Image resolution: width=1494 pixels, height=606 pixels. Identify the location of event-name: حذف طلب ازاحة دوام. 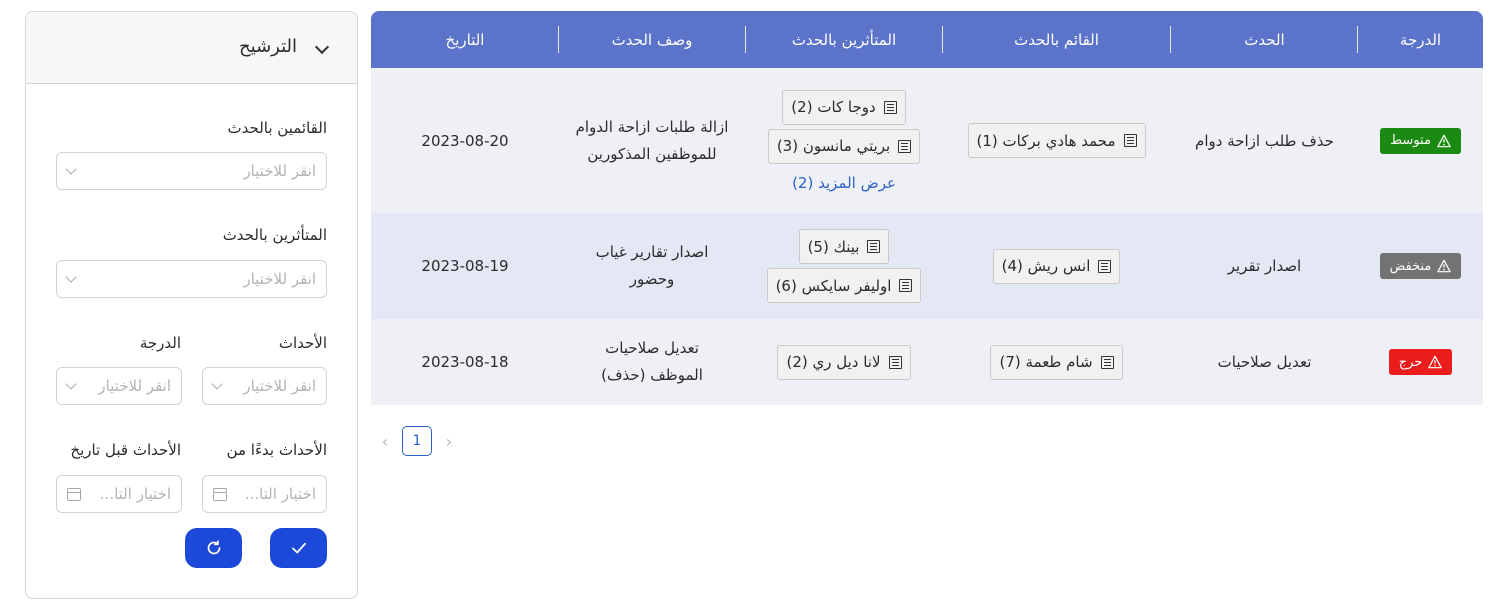
(1264, 140).